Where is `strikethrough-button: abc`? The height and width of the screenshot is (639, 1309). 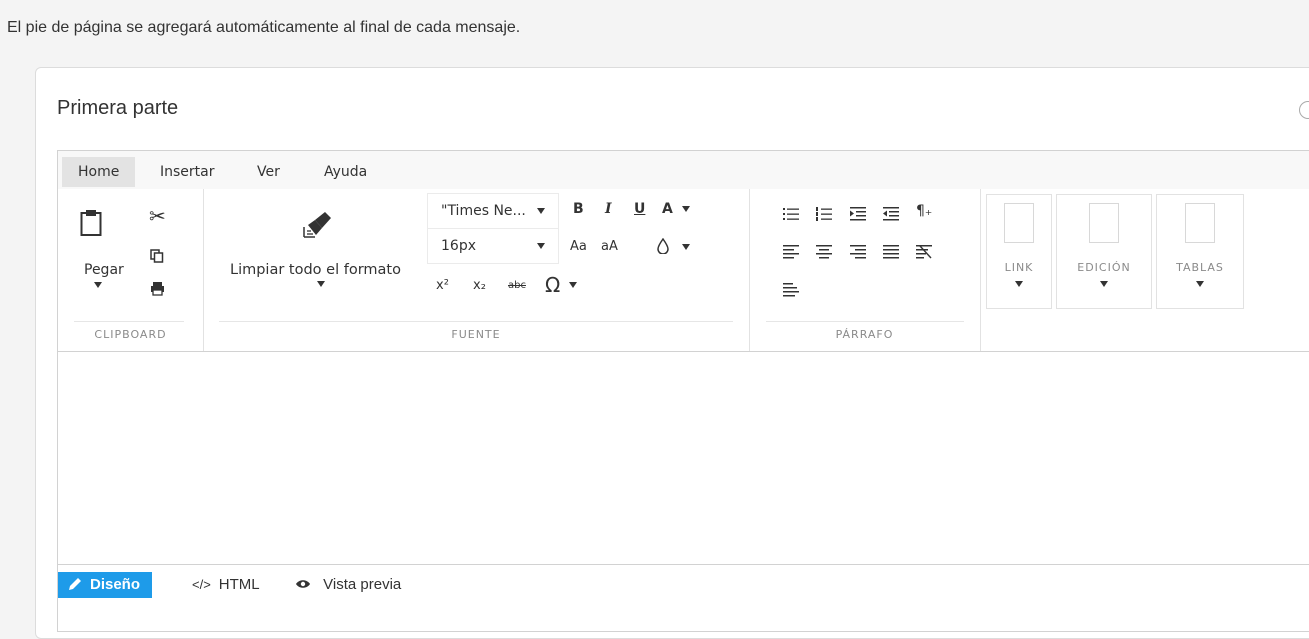 strikethrough-button: abc is located at coordinates (517, 285).